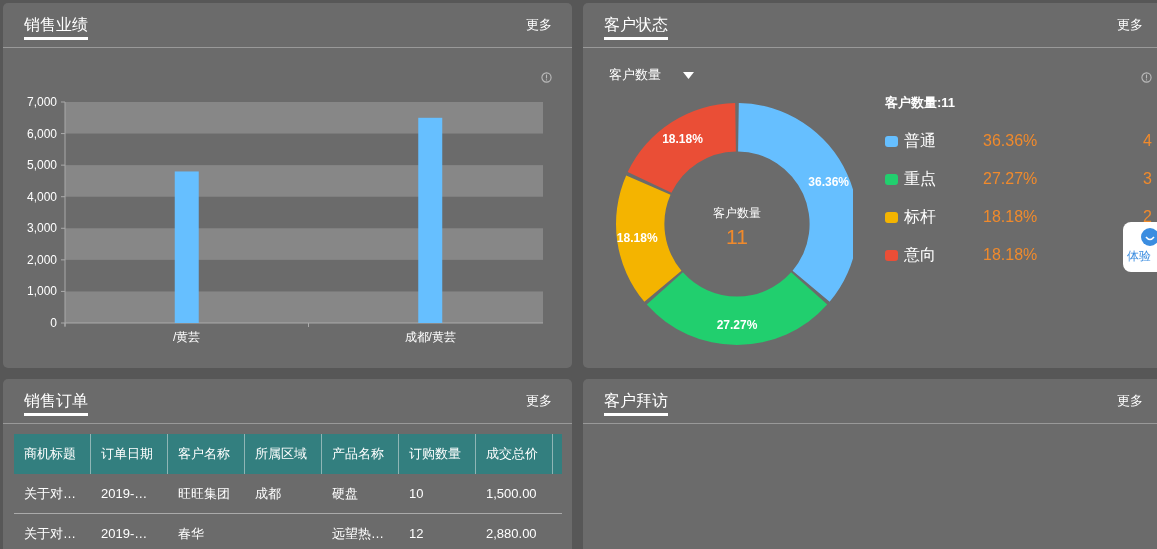 The image size is (1157, 549). I want to click on axis-label: 2,000, so click(41, 259).